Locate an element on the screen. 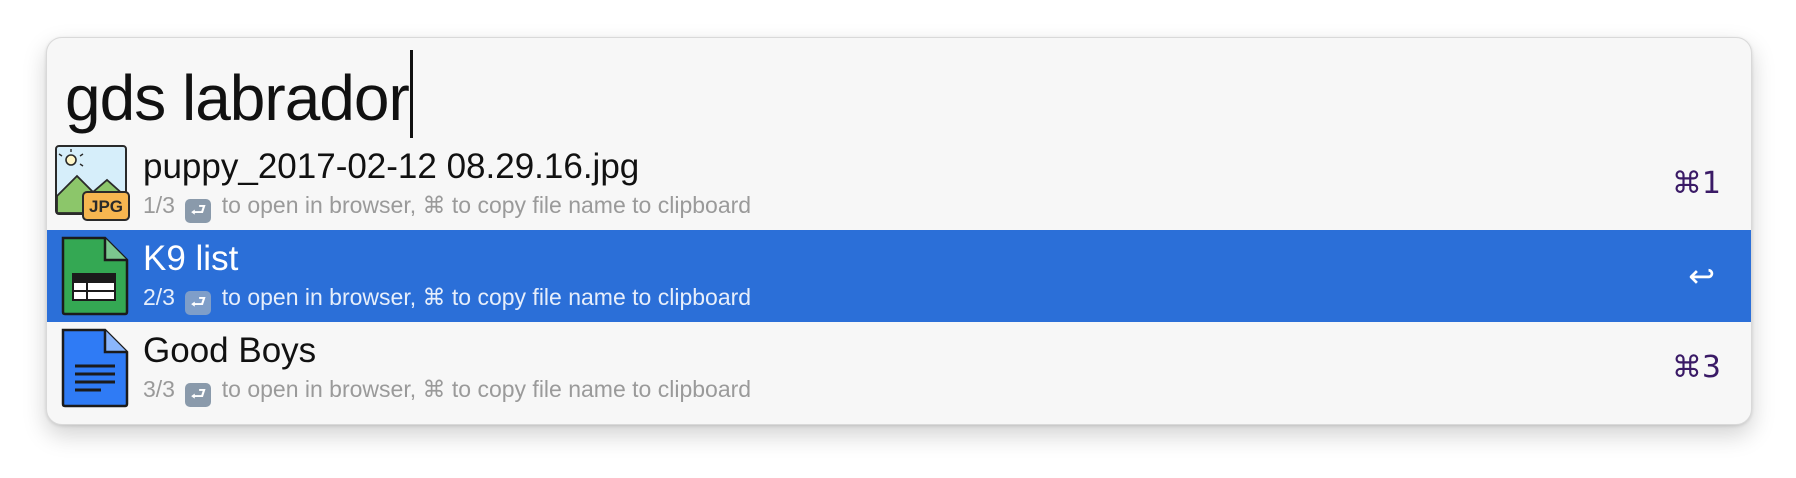  jpg-badge-label: JPG is located at coordinates (106, 206).